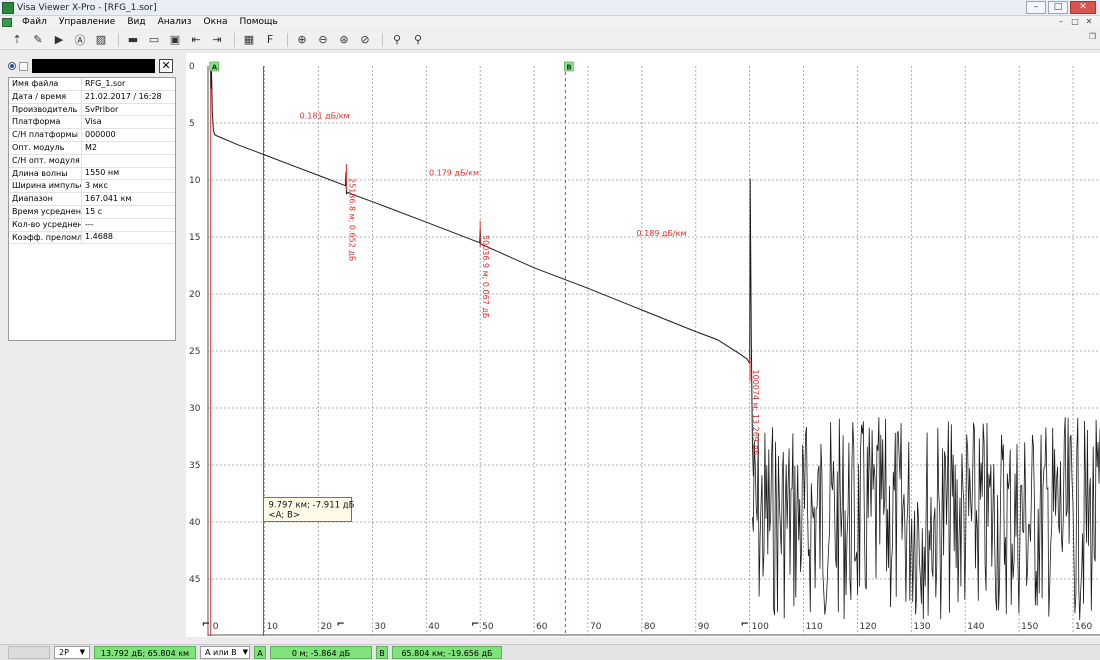 The image size is (1100, 660). Describe the element at coordinates (550, 40) in the screenshot. I see `toolbar: ⇡ ✎ ▶ Ⓐ ▨ ▬ ▭ ▣ ⇤ ⇥ ▦ F ⊕ ⊖ ⊛ ⊘ ⚲ ⚲ ❒` at that location.